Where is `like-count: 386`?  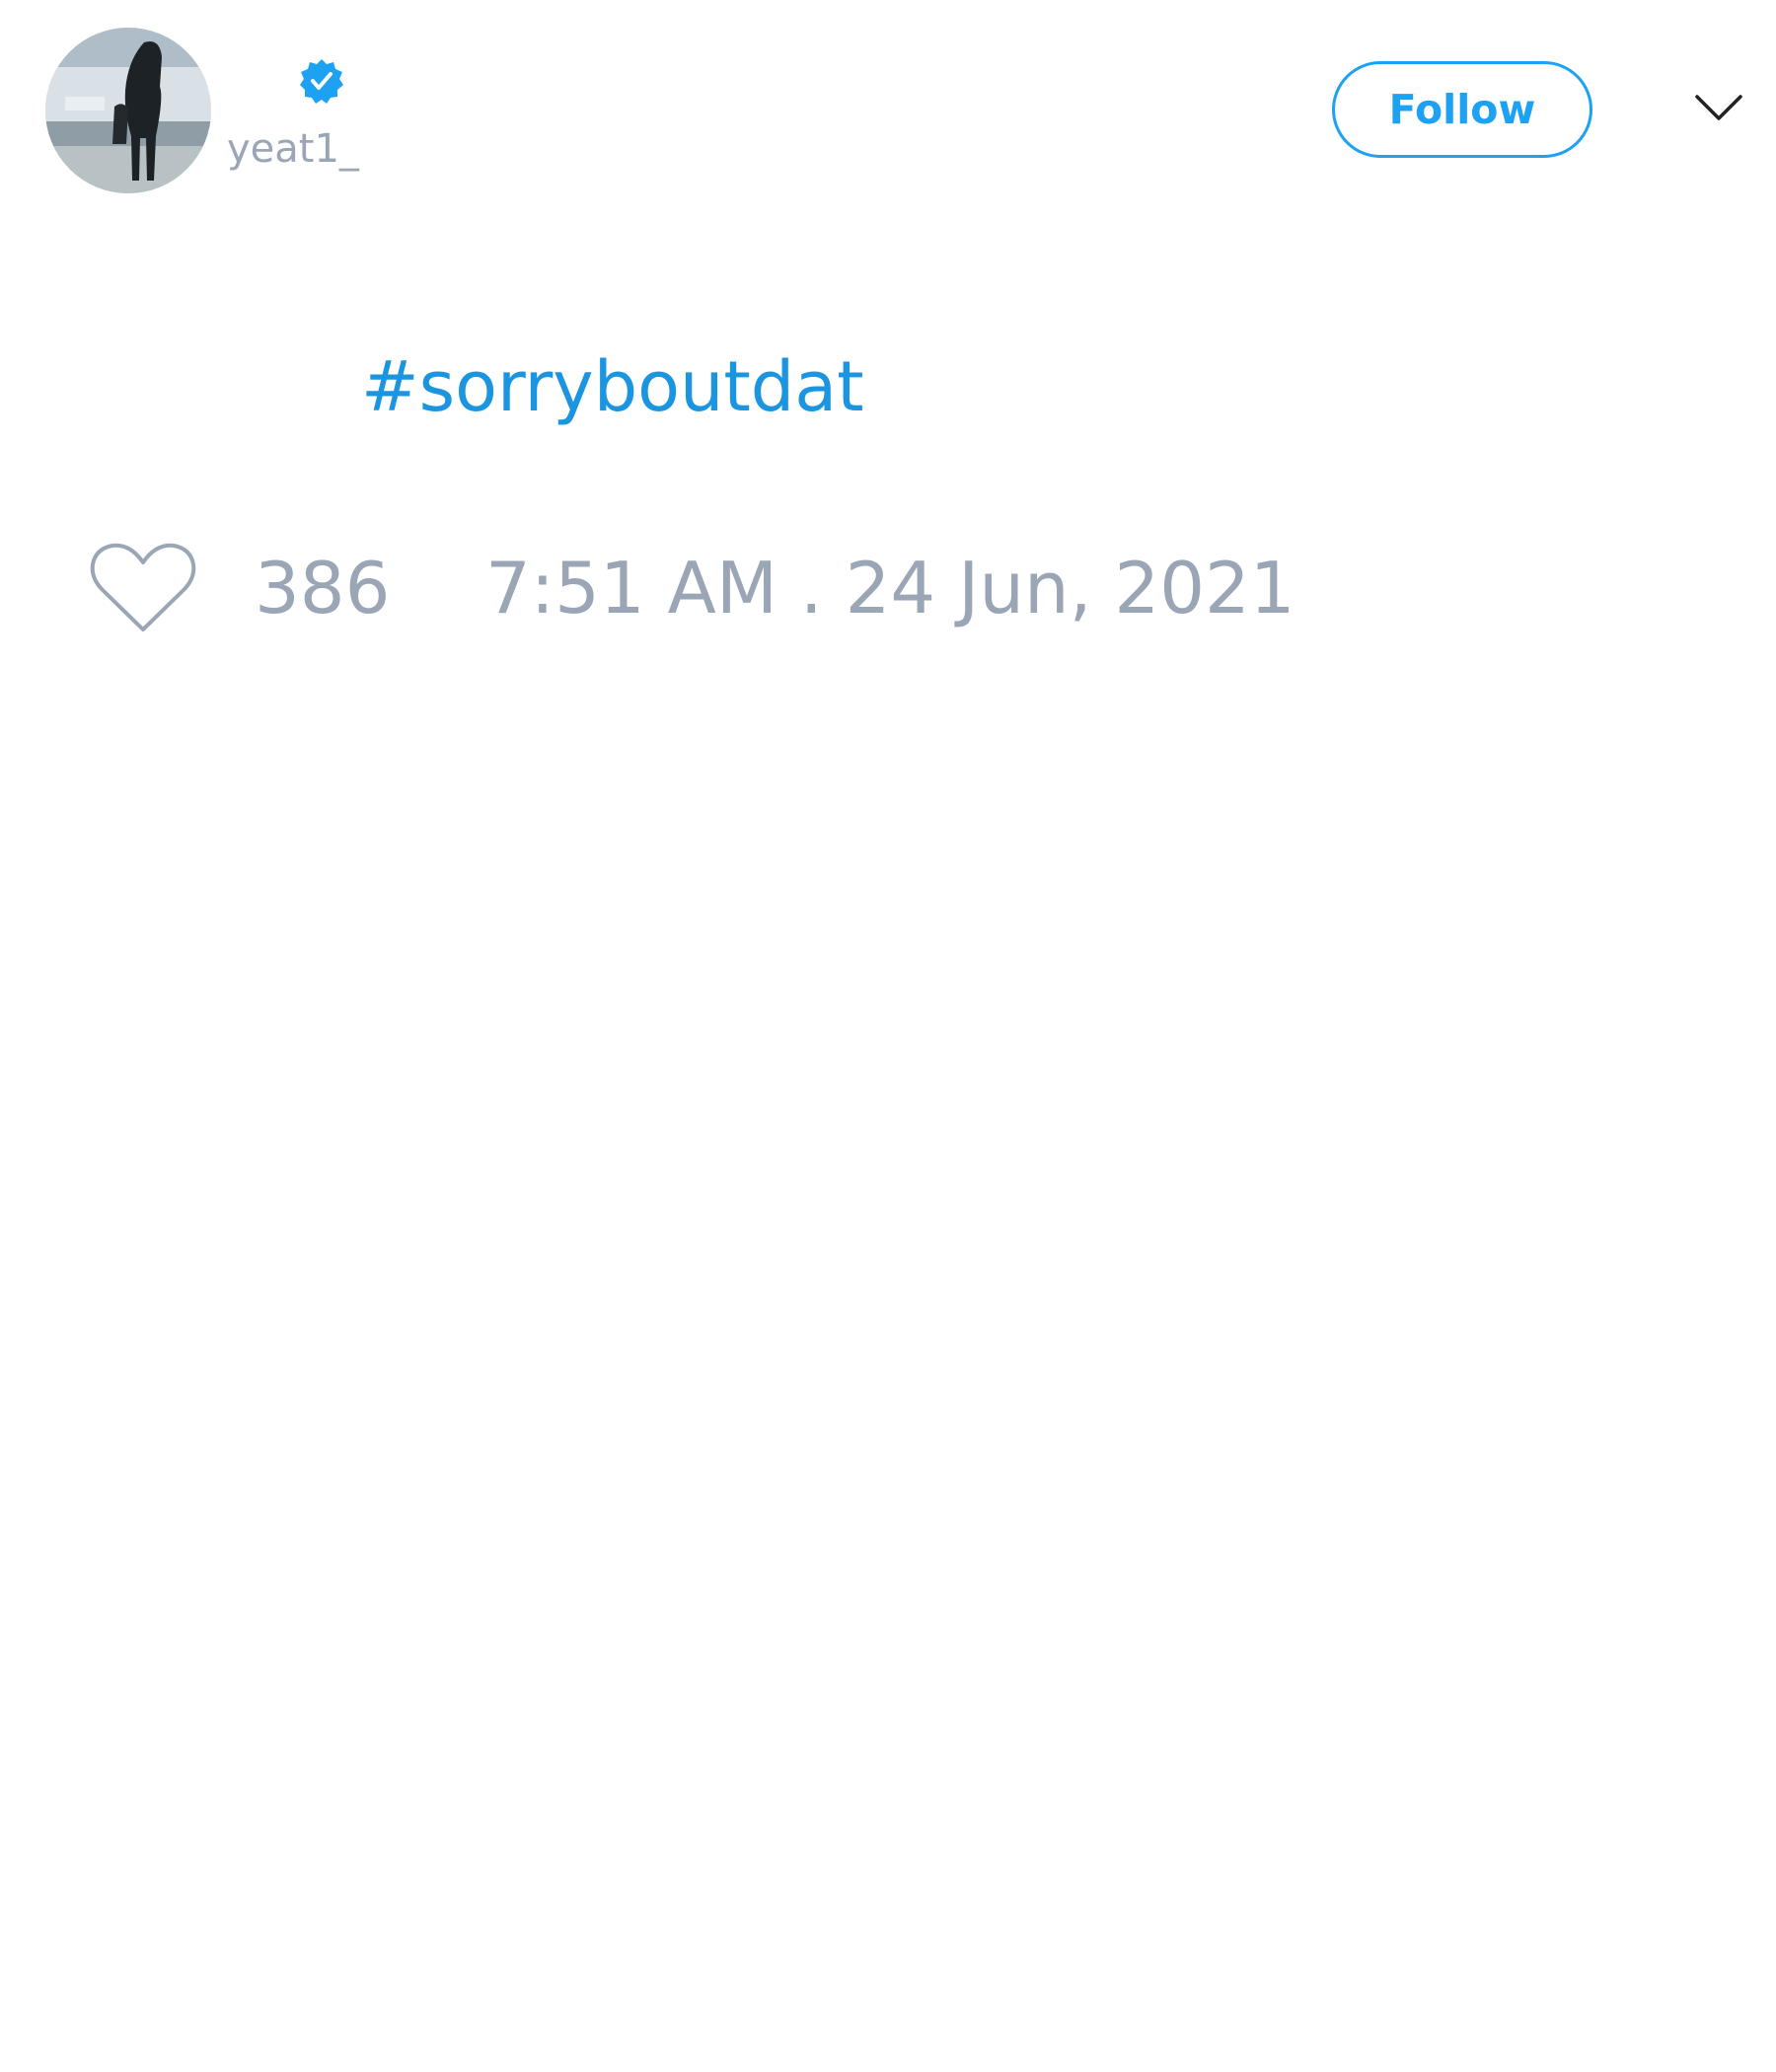 like-count: 386 is located at coordinates (323, 588).